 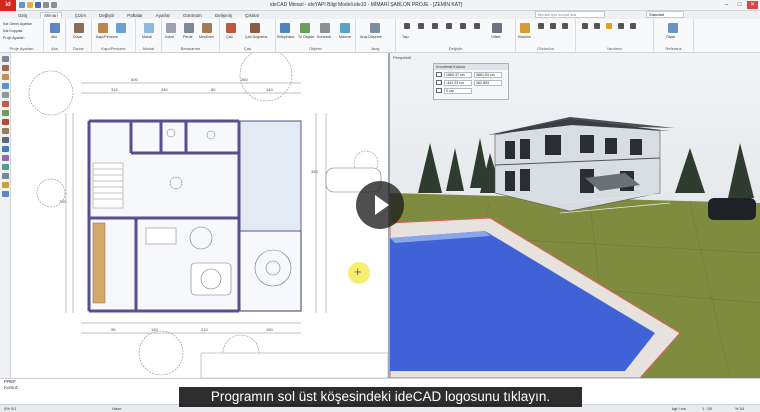 I want to click on landscape-icon, so click(x=345, y=28).